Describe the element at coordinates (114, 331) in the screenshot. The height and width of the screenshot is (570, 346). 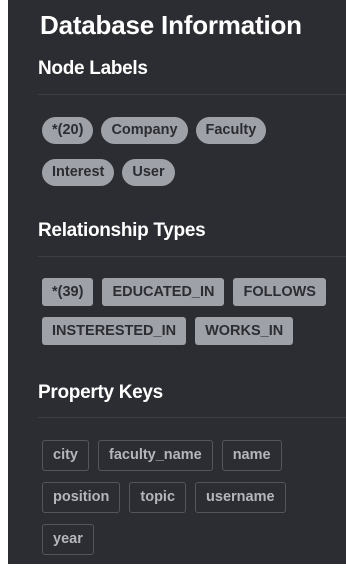
I see `relationship-type-insterested-in: INSTERESTED_IN` at that location.